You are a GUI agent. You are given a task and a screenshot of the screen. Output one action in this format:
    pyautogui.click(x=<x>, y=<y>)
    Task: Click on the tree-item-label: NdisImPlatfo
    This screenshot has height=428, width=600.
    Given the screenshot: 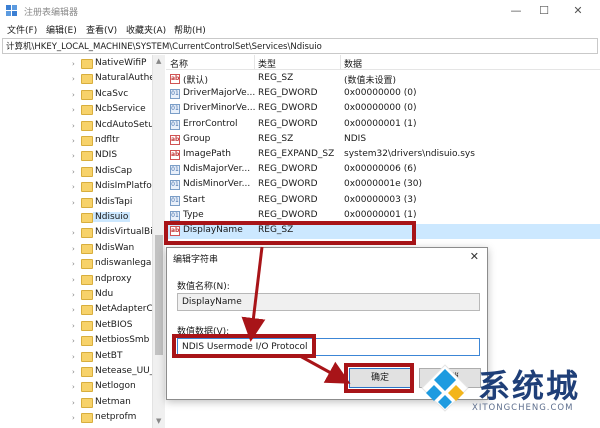 What is the action you would take?
    pyautogui.click(x=123, y=186)
    